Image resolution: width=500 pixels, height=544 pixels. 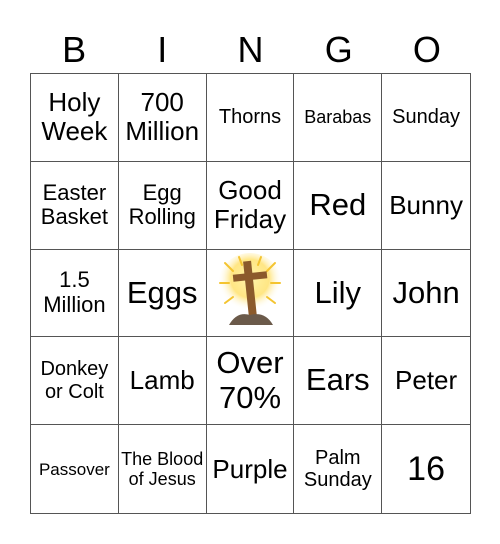 I want to click on bingo-cell: Lamb, so click(x=162, y=381).